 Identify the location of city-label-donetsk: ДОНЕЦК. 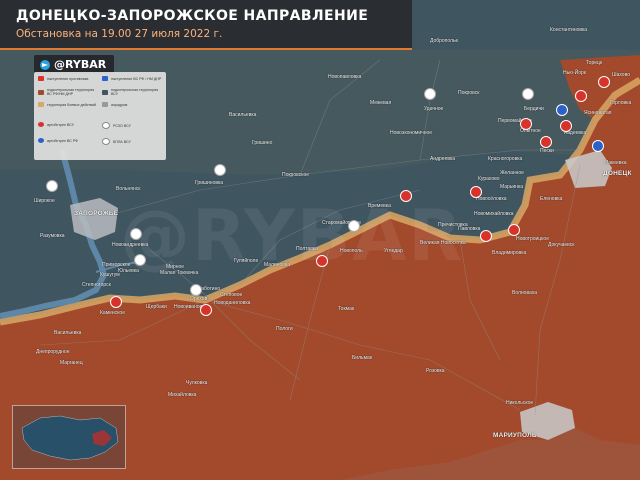
(617, 173).